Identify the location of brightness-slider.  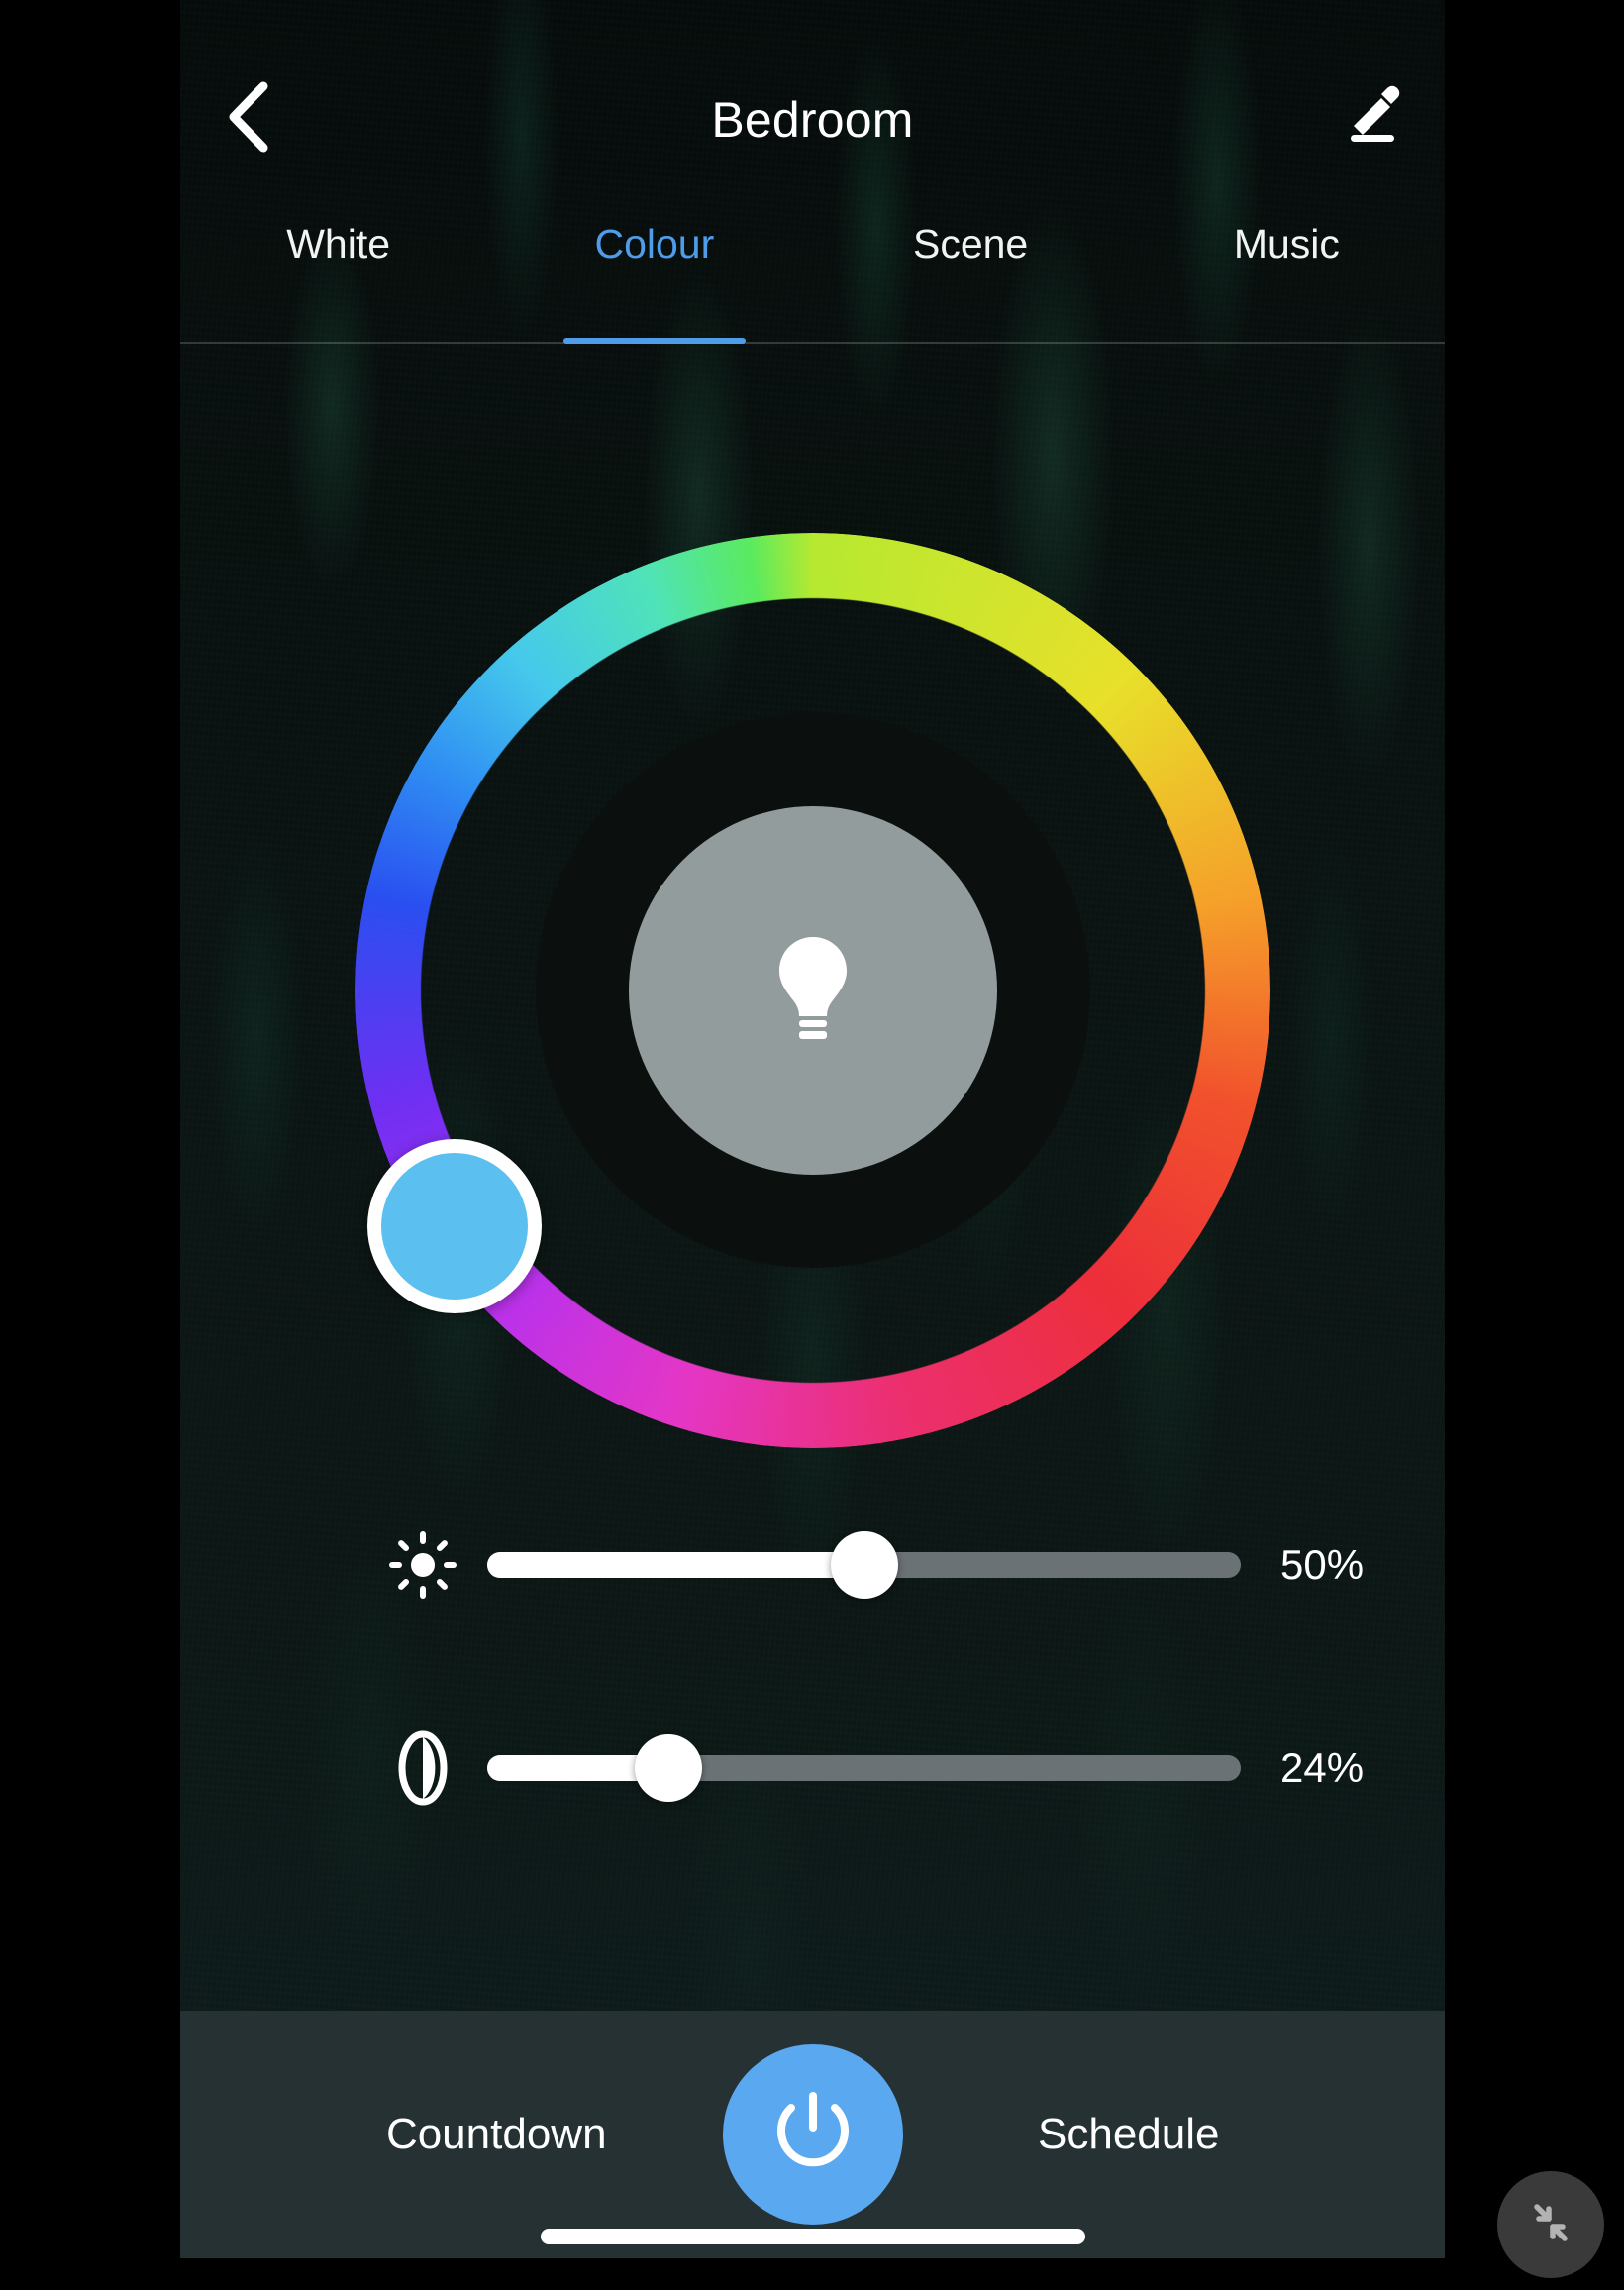
(864, 1565).